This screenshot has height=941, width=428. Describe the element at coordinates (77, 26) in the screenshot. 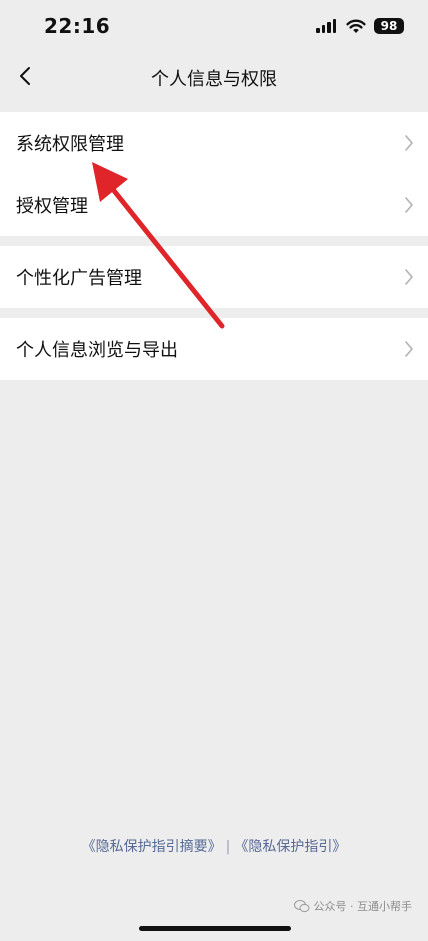

I see `status-time: 22:16` at that location.